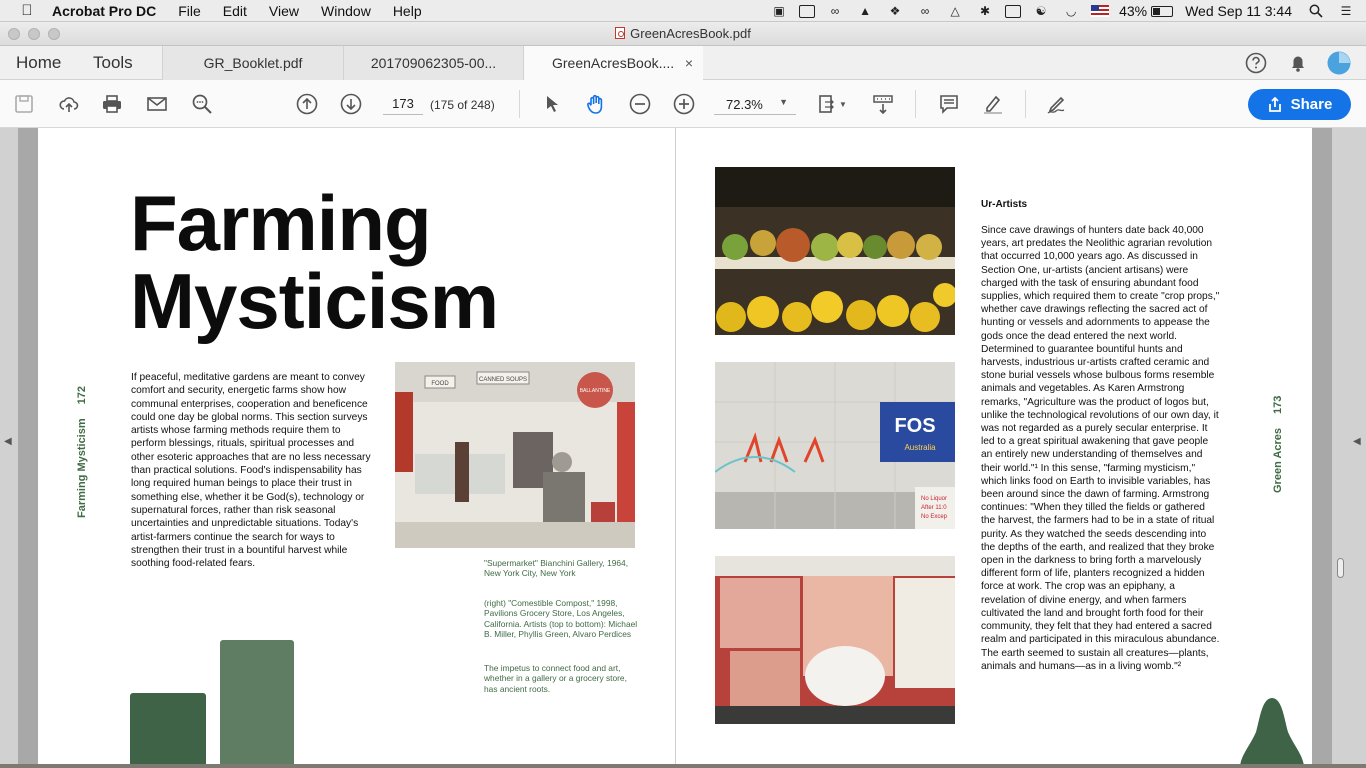 This screenshot has height=768, width=1366. Describe the element at coordinates (1311, 104) in the screenshot. I see `share-button-label: Share` at that location.